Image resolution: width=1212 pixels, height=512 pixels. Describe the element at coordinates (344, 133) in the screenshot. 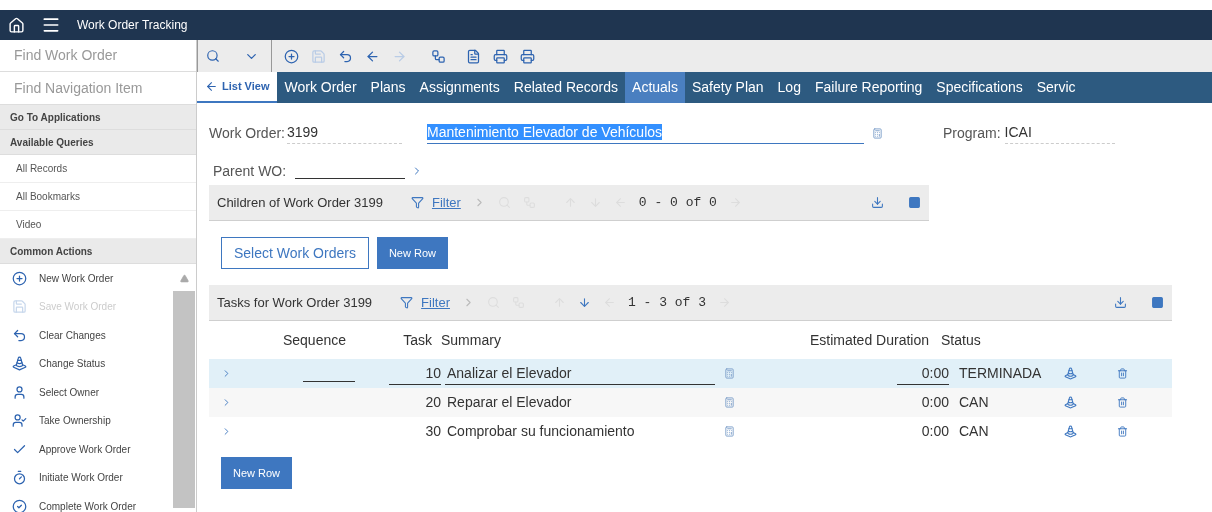

I see `work-order-field: 3199` at that location.